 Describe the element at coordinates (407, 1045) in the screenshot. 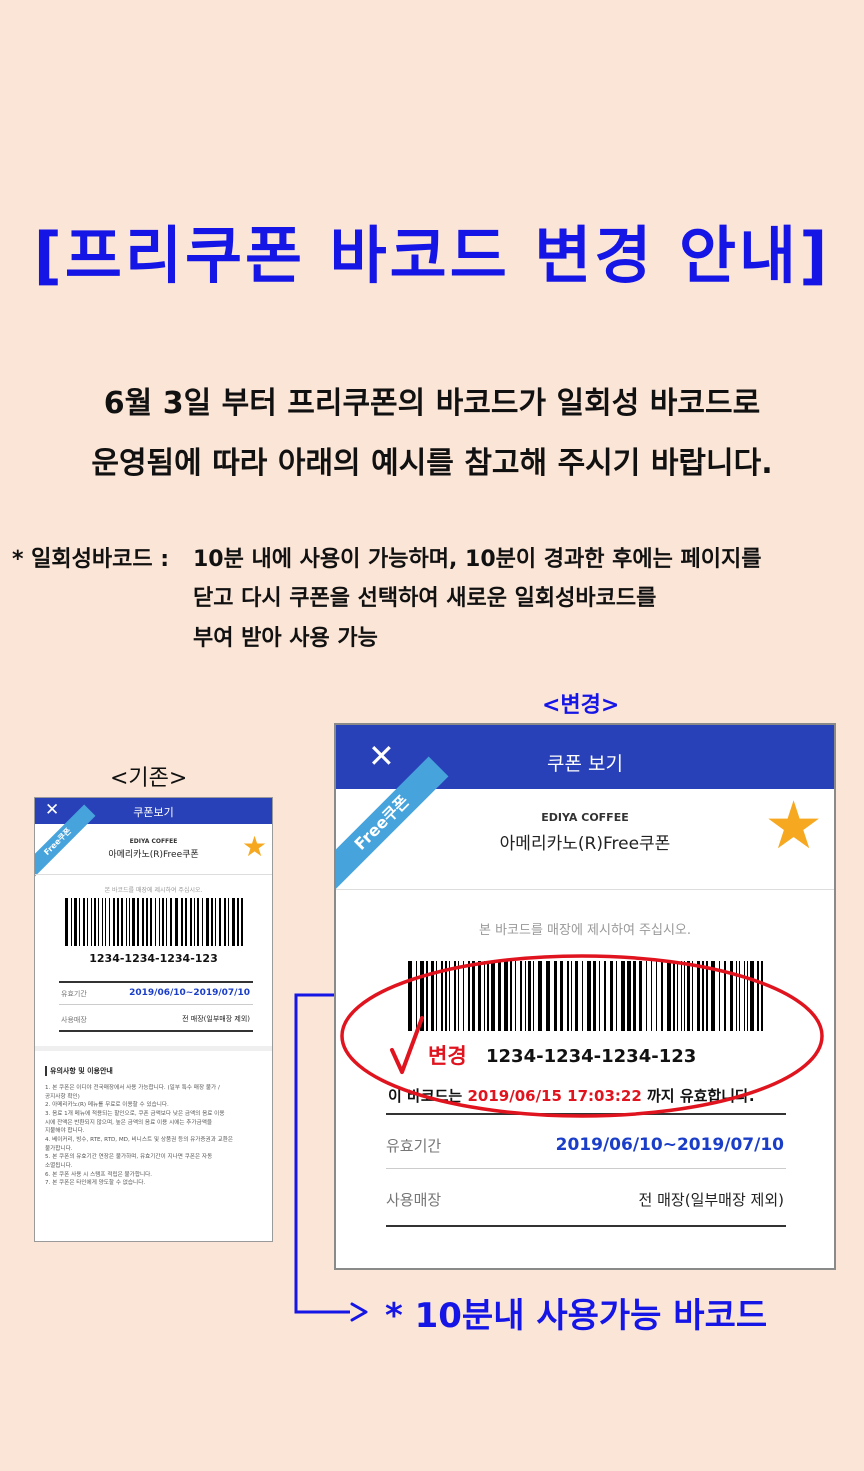

I see `check-mark-icon` at that location.